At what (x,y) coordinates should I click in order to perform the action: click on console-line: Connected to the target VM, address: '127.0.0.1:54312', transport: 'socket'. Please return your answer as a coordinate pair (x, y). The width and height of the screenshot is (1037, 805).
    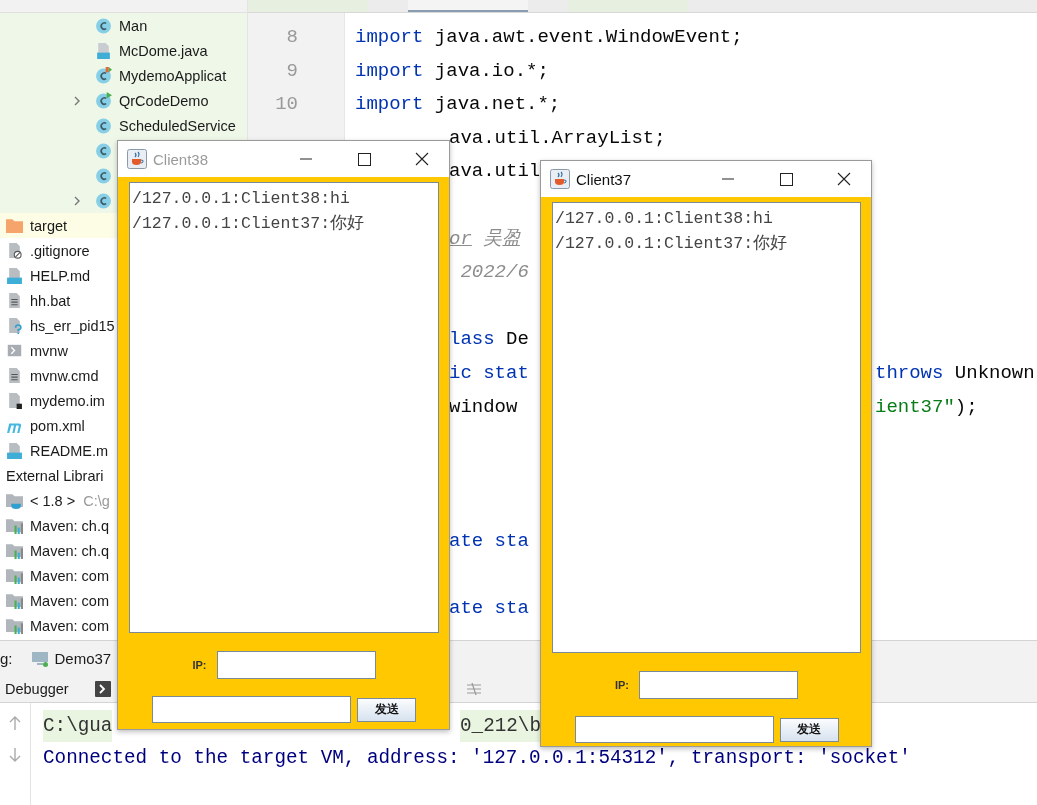
    Looking at the image, I should click on (477, 758).